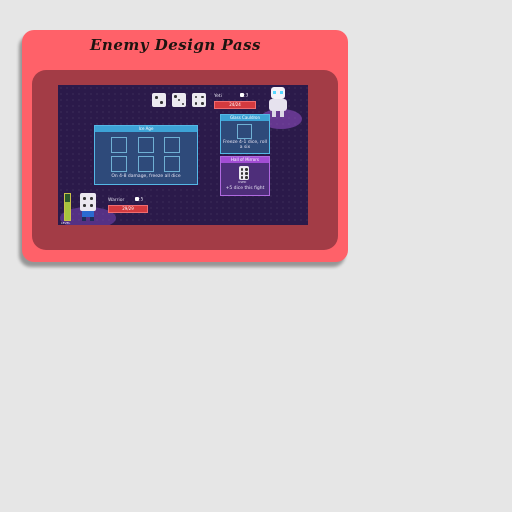 Image resolution: width=512 pixels, height=512 pixels. I want to click on card-title: Enemy Design Pass, so click(175, 45).